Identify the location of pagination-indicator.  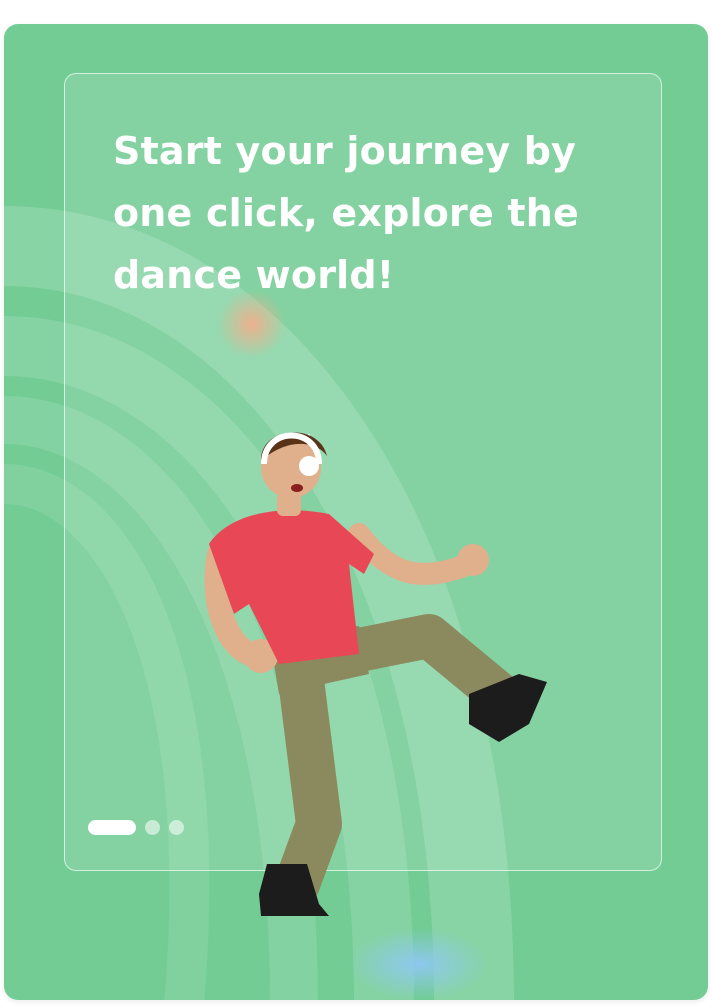
(136, 827).